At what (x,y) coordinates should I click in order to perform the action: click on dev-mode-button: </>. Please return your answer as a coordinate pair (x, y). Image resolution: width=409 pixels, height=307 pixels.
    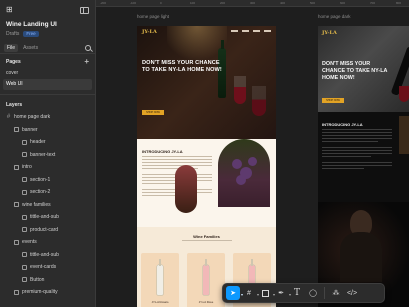
    Looking at the image, I should click on (352, 293).